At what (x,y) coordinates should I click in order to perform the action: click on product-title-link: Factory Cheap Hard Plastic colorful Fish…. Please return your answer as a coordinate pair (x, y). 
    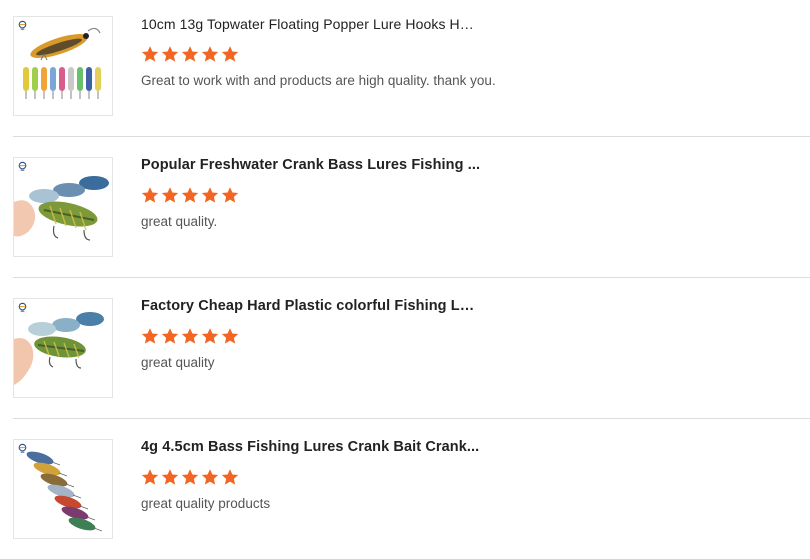
    Looking at the image, I should click on (311, 306).